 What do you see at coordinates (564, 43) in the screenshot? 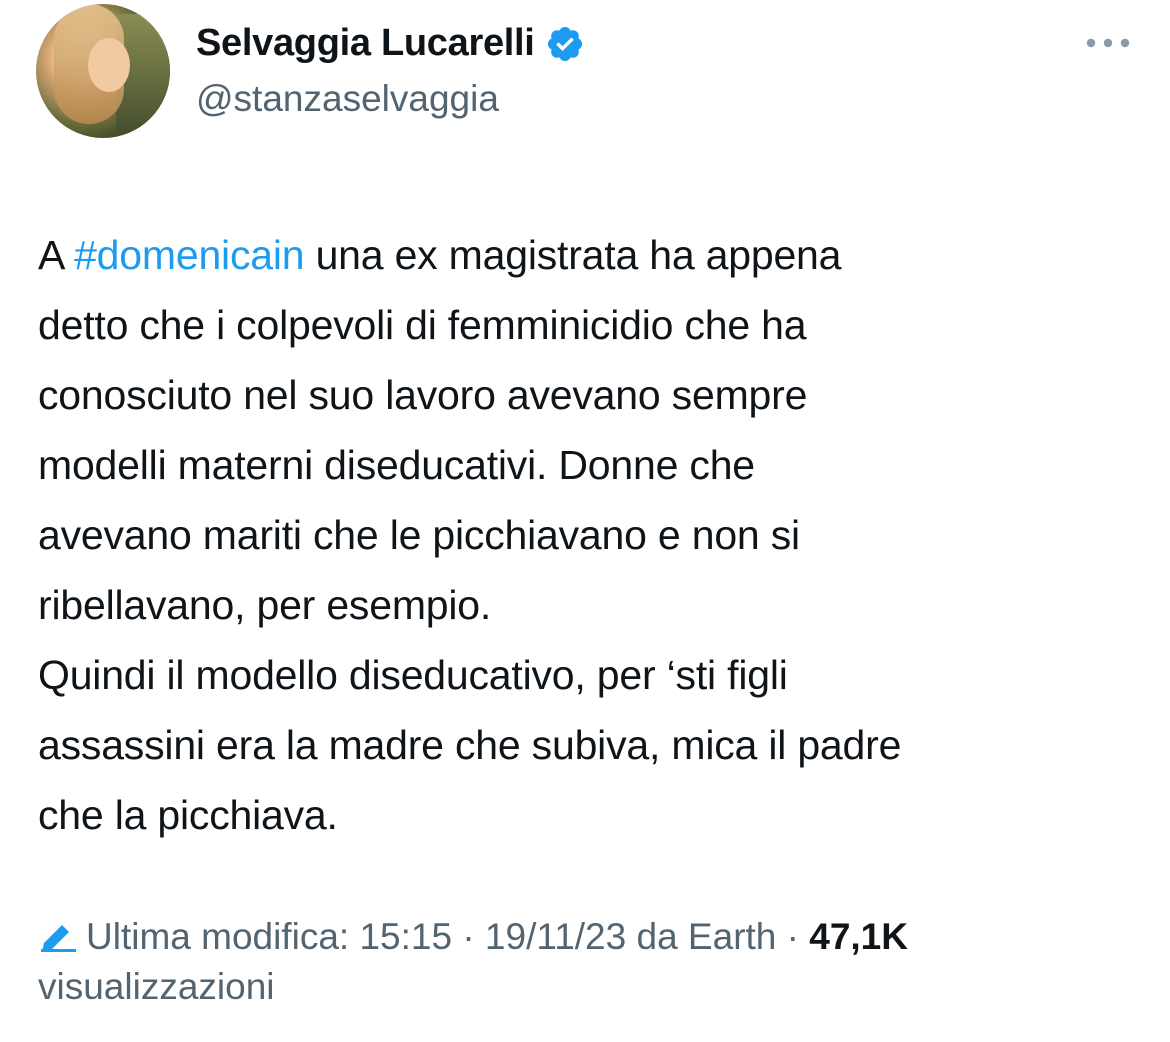
I see `verified-badge-icon` at bounding box center [564, 43].